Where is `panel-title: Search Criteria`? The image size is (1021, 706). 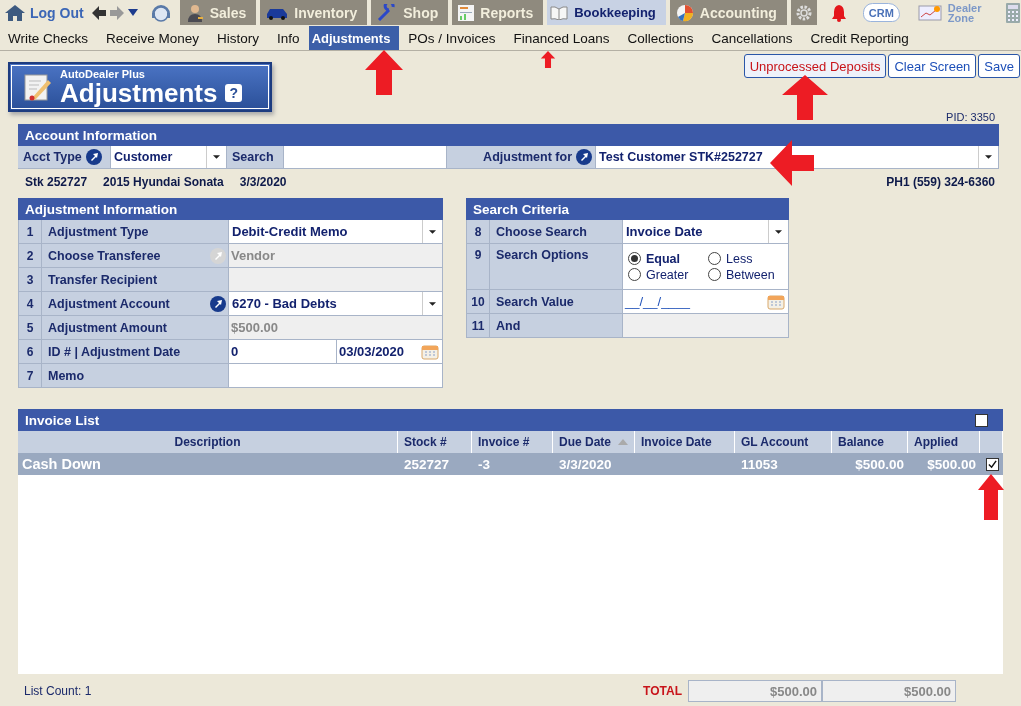
panel-title: Search Criteria is located at coordinates (627, 209).